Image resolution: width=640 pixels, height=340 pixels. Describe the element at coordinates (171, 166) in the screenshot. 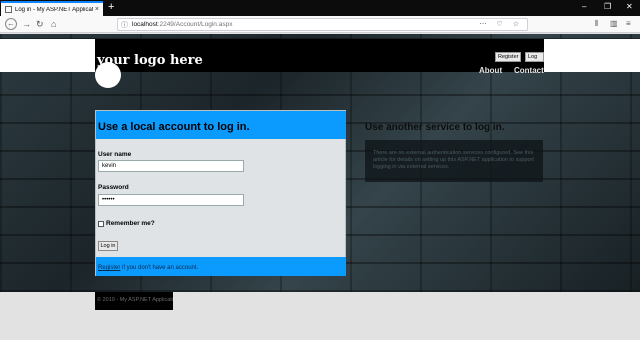

I see `username-field: kevin` at that location.